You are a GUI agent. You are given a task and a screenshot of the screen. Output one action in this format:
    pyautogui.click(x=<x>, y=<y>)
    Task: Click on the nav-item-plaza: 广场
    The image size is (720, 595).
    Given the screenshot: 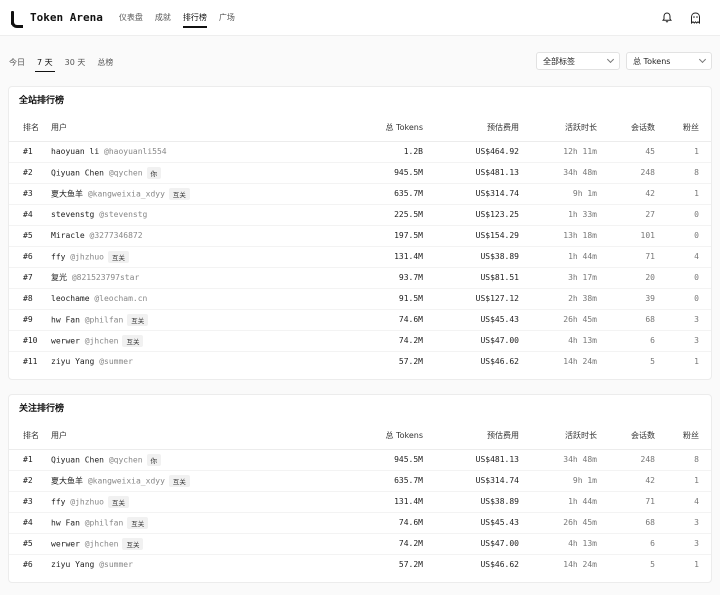 What is the action you would take?
    pyautogui.click(x=227, y=18)
    